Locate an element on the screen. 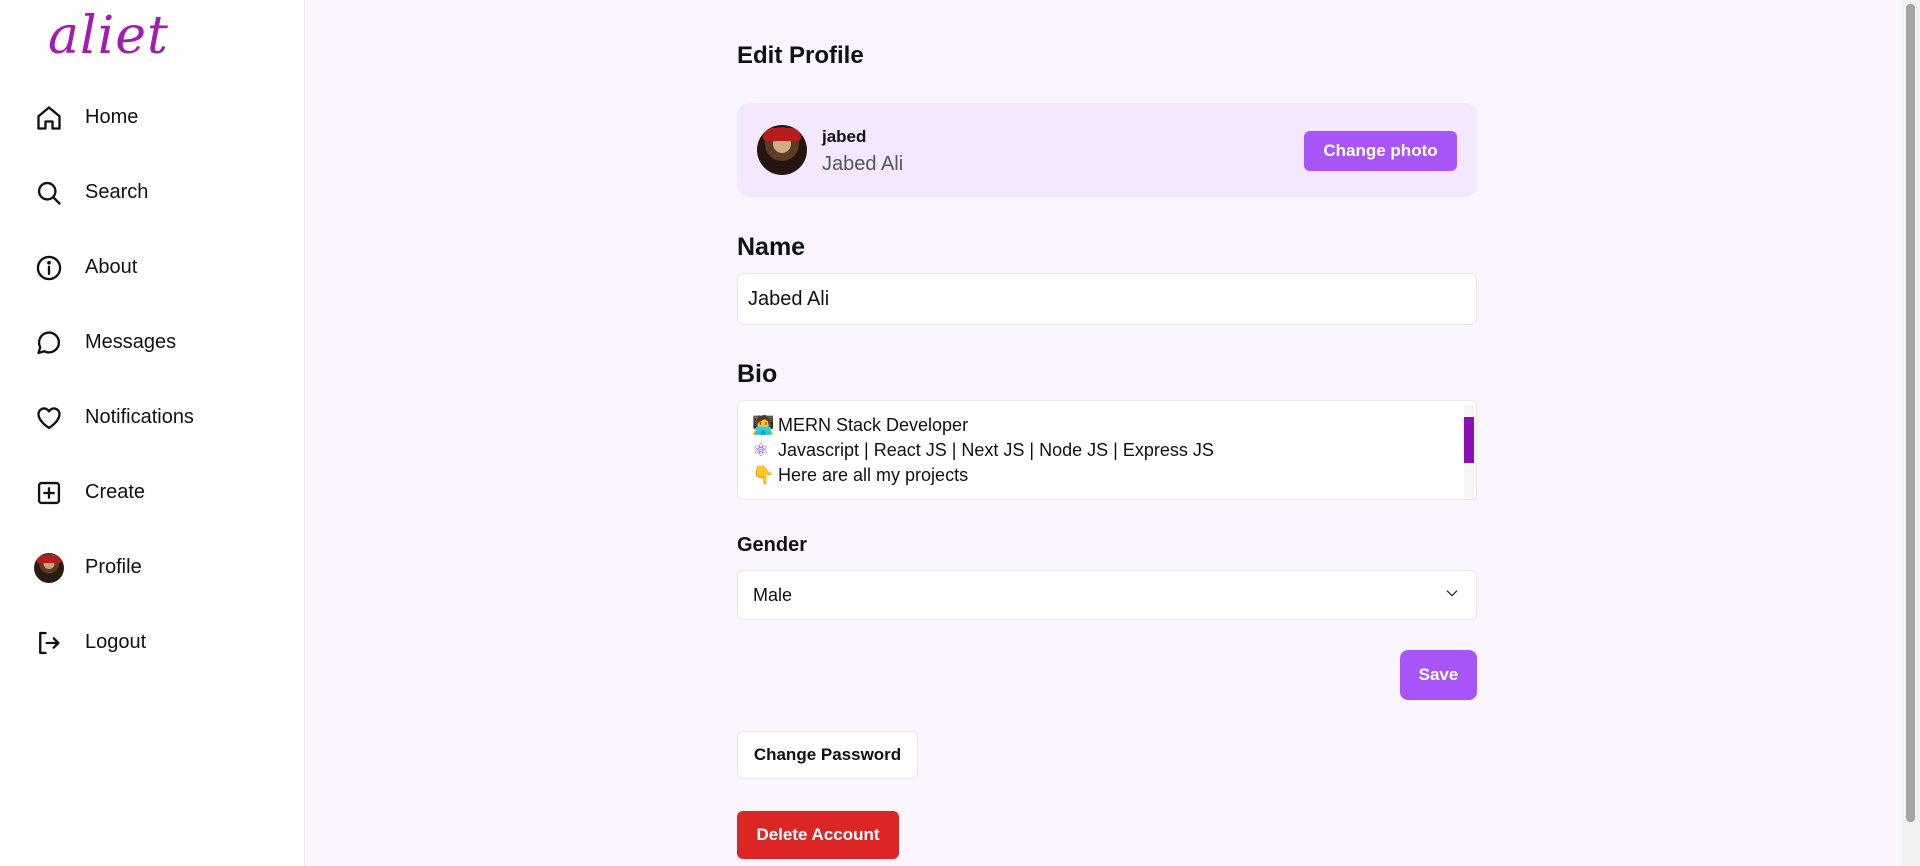 The width and height of the screenshot is (1920, 866). sidebar-item-label: Messages is located at coordinates (131, 342).